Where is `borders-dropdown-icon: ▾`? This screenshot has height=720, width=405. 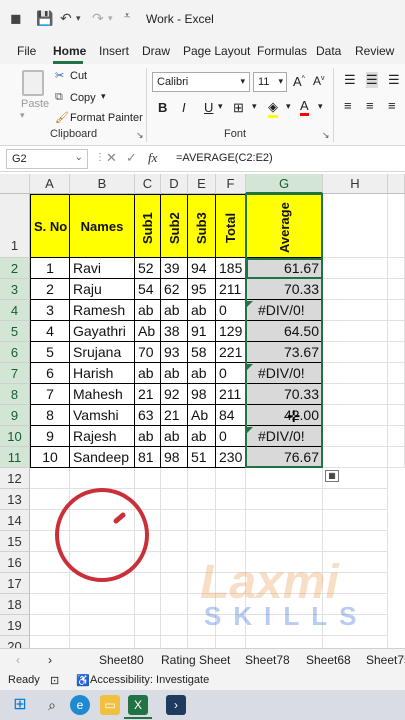
borders-dropdown-icon: ▾ is located at coordinates (254, 106).